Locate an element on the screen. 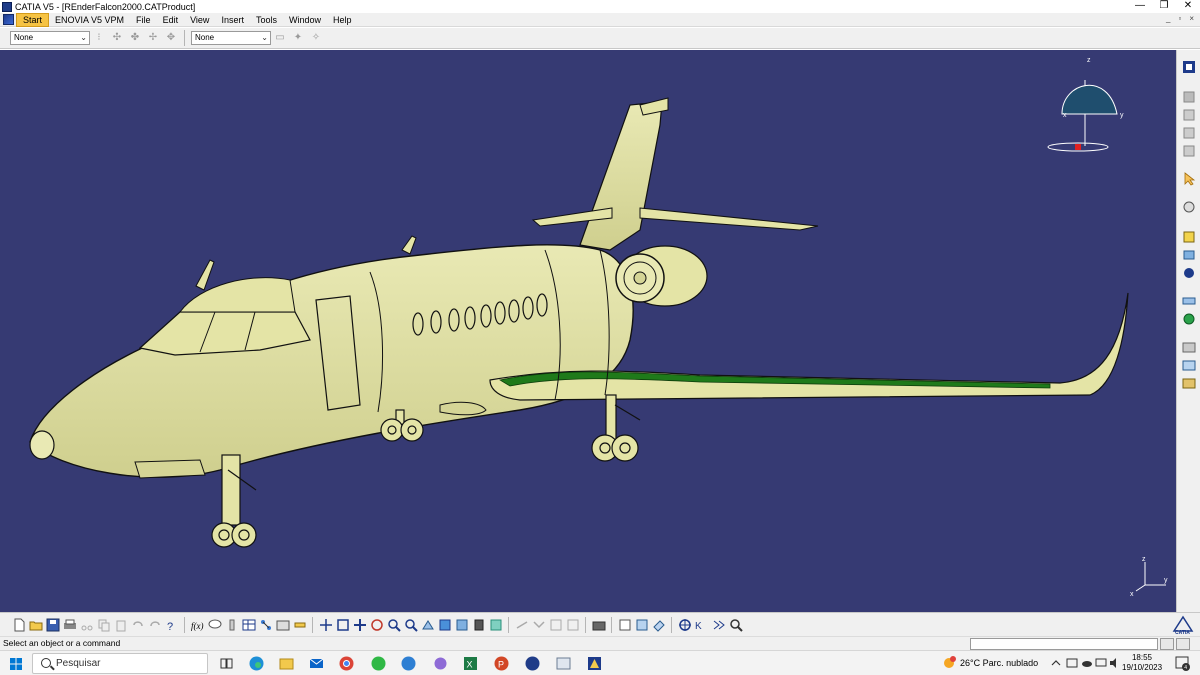  tree-icon is located at coordinates (266, 625).